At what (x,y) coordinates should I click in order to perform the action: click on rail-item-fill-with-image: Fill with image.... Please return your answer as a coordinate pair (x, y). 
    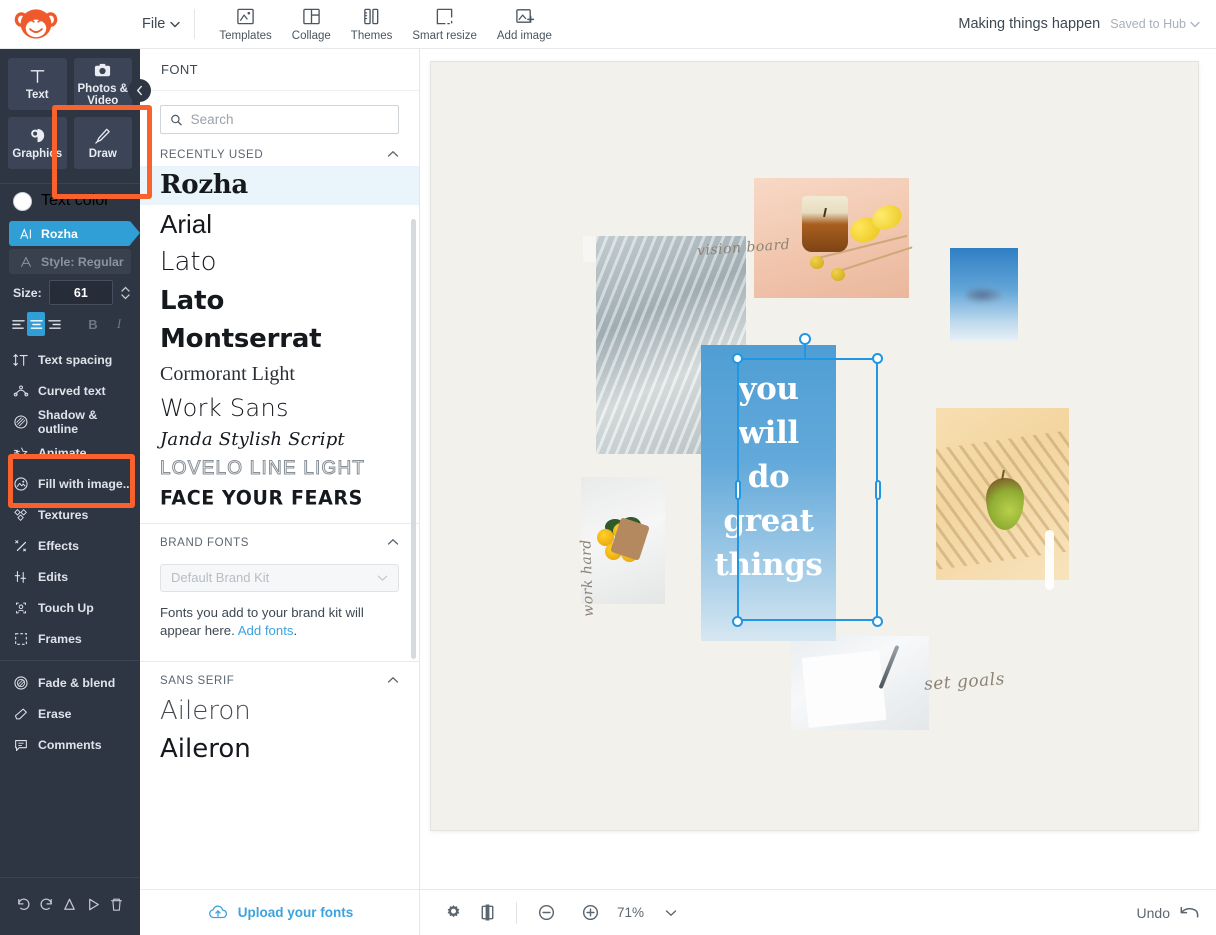
    Looking at the image, I should click on (70, 483).